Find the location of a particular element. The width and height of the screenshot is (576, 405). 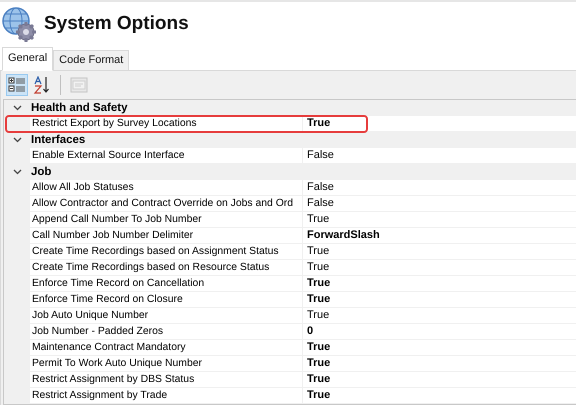

property-name: Permit To Work Auto Unique Number is located at coordinates (166, 363).